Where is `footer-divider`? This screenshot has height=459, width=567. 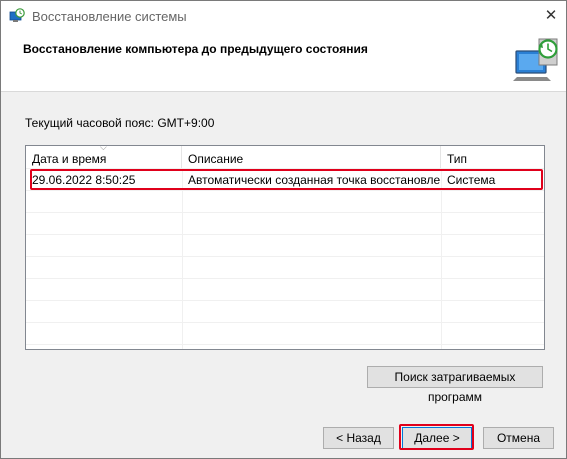 footer-divider is located at coordinates (283, 405).